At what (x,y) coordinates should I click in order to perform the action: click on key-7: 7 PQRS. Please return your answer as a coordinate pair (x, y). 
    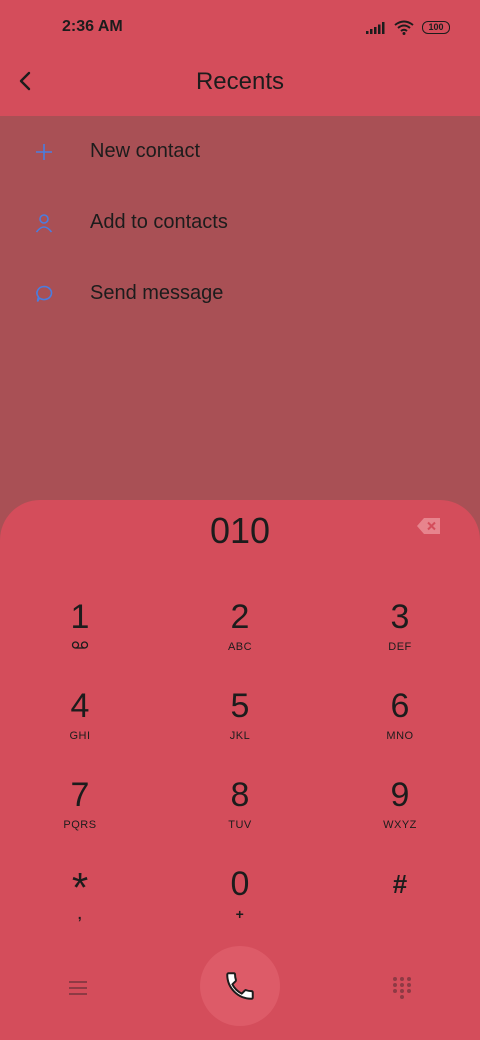
    Looking at the image, I should click on (80, 816).